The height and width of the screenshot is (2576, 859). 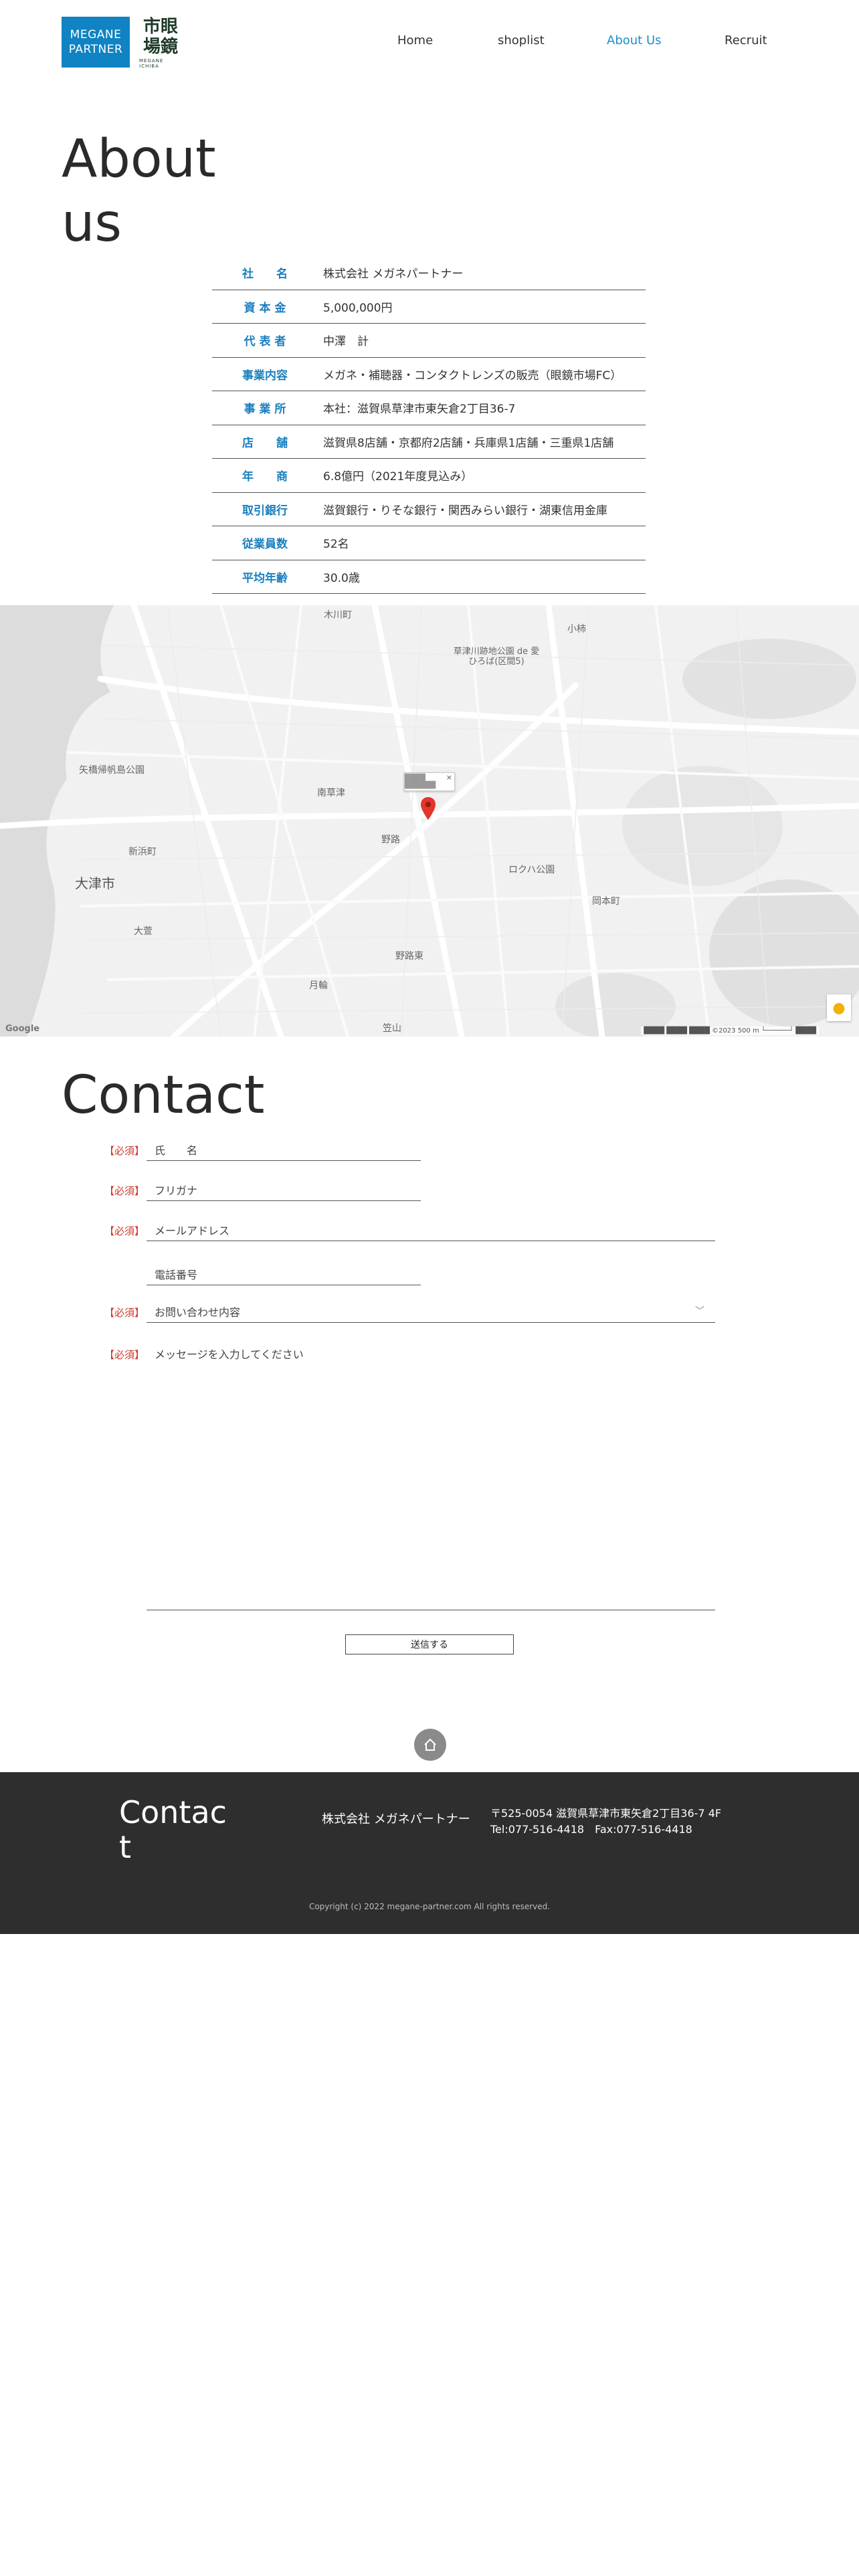 I want to click on table-row: 事業内容 メガネ・補聴器・コンタクトレンズの販売（眼鏡市場FC）, so click(x=429, y=375).